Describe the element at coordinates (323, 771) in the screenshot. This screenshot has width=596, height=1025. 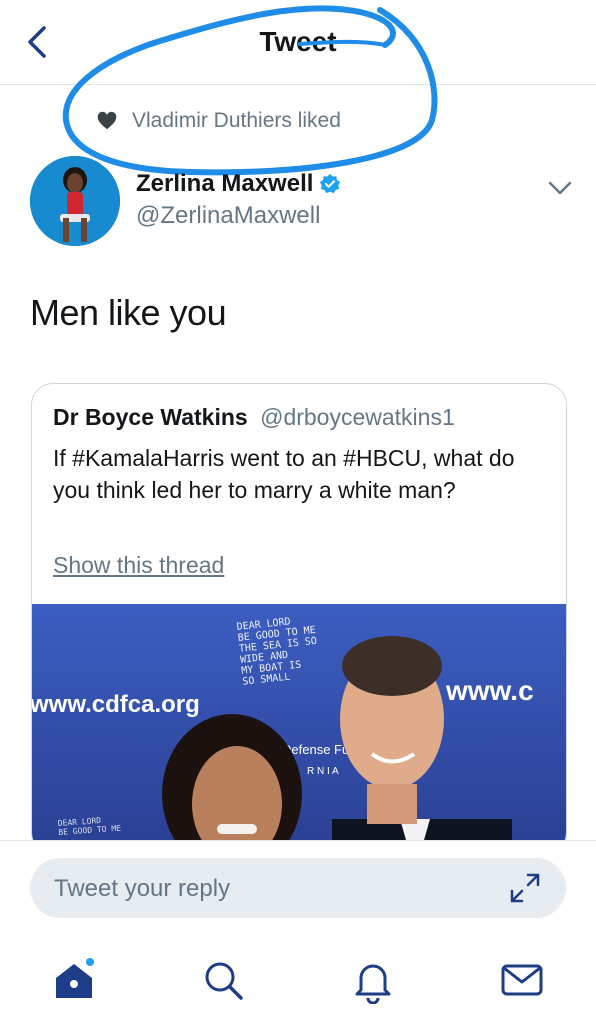
I see `backdrop-rnia-text: R N I A` at that location.